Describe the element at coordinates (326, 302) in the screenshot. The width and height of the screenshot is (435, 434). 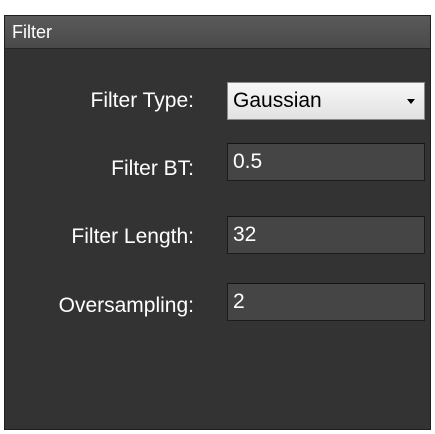
I see `oversampling-input: 2` at that location.